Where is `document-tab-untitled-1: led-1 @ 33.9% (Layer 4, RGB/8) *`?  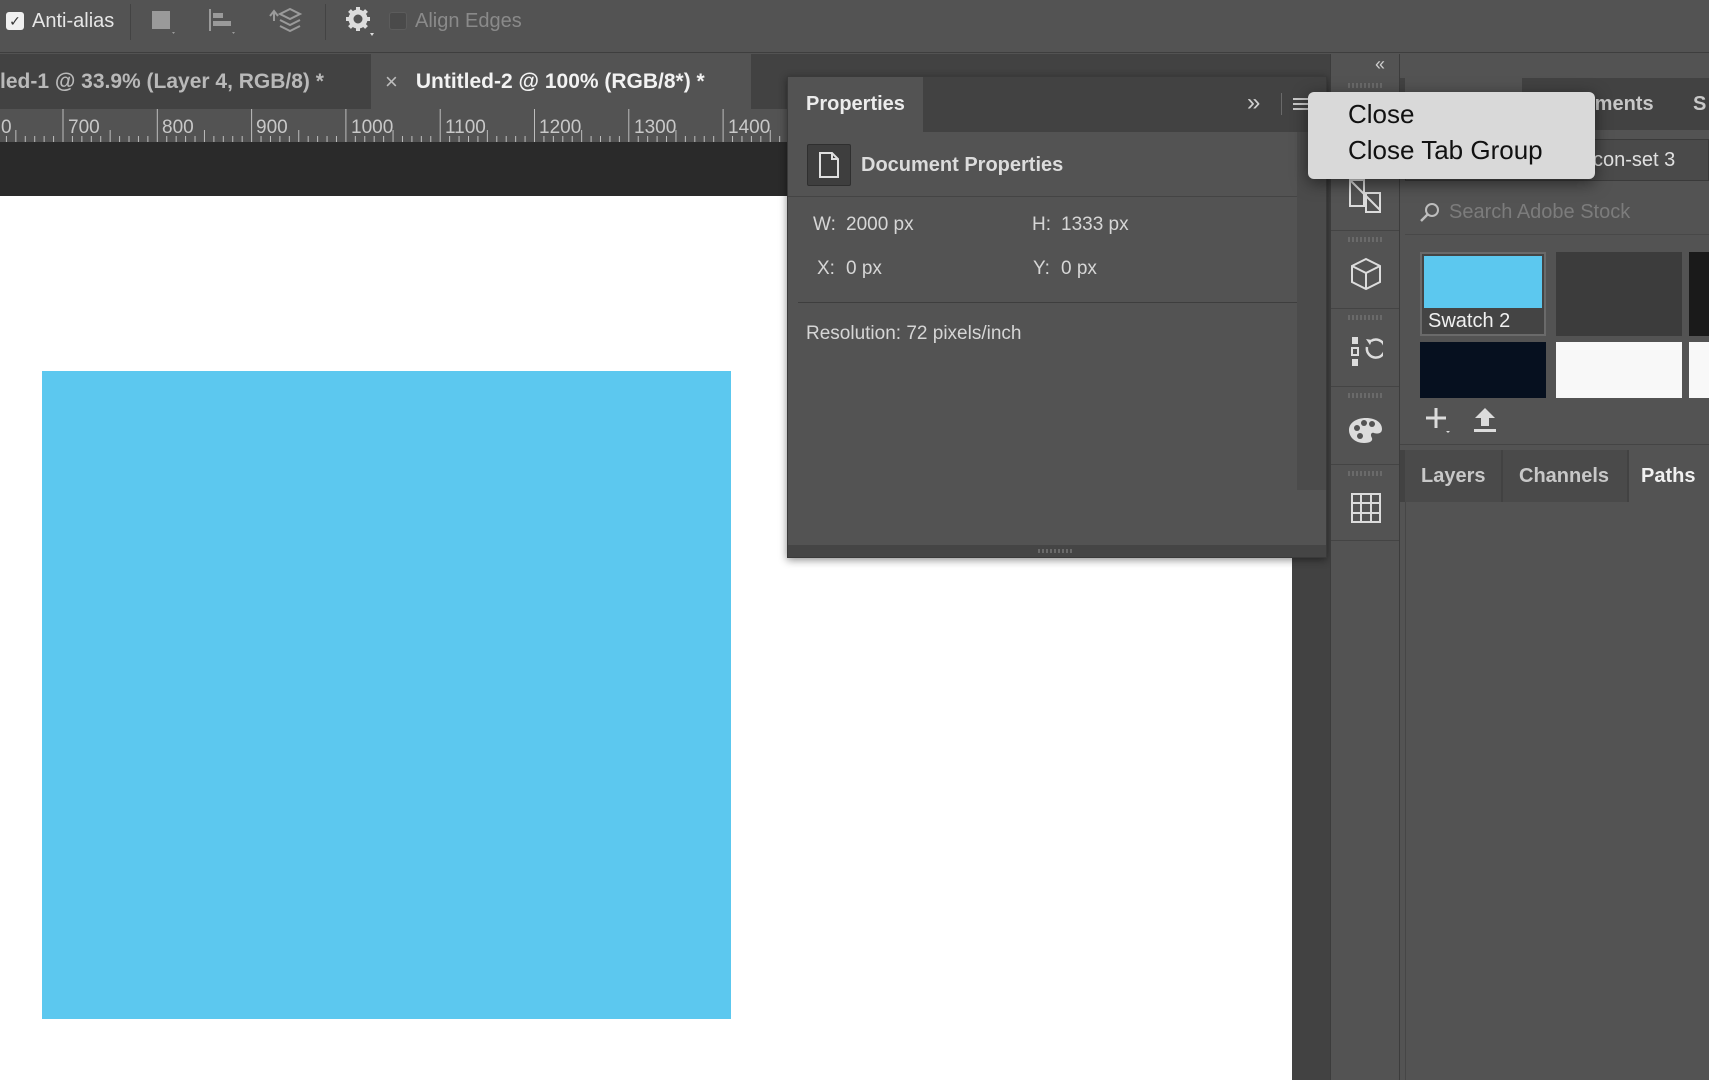
document-tab-untitled-1: led-1 @ 33.9% (Layer 4, RGB/8) * is located at coordinates (185, 81).